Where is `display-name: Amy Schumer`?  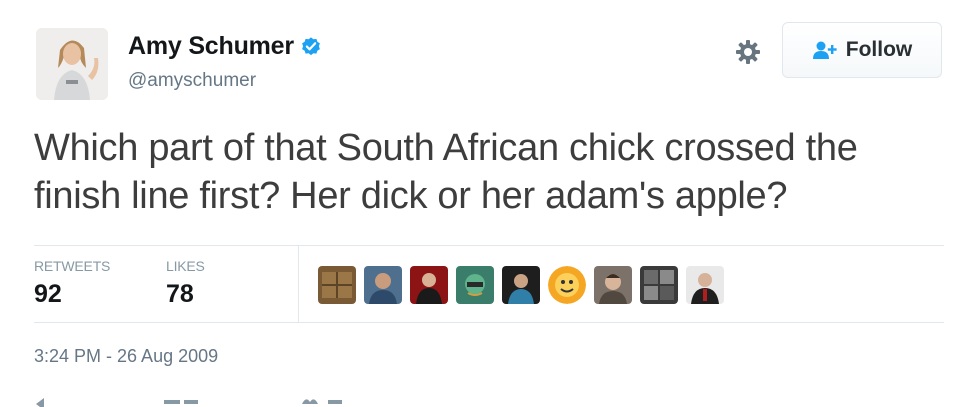 display-name: Amy Schumer is located at coordinates (211, 46).